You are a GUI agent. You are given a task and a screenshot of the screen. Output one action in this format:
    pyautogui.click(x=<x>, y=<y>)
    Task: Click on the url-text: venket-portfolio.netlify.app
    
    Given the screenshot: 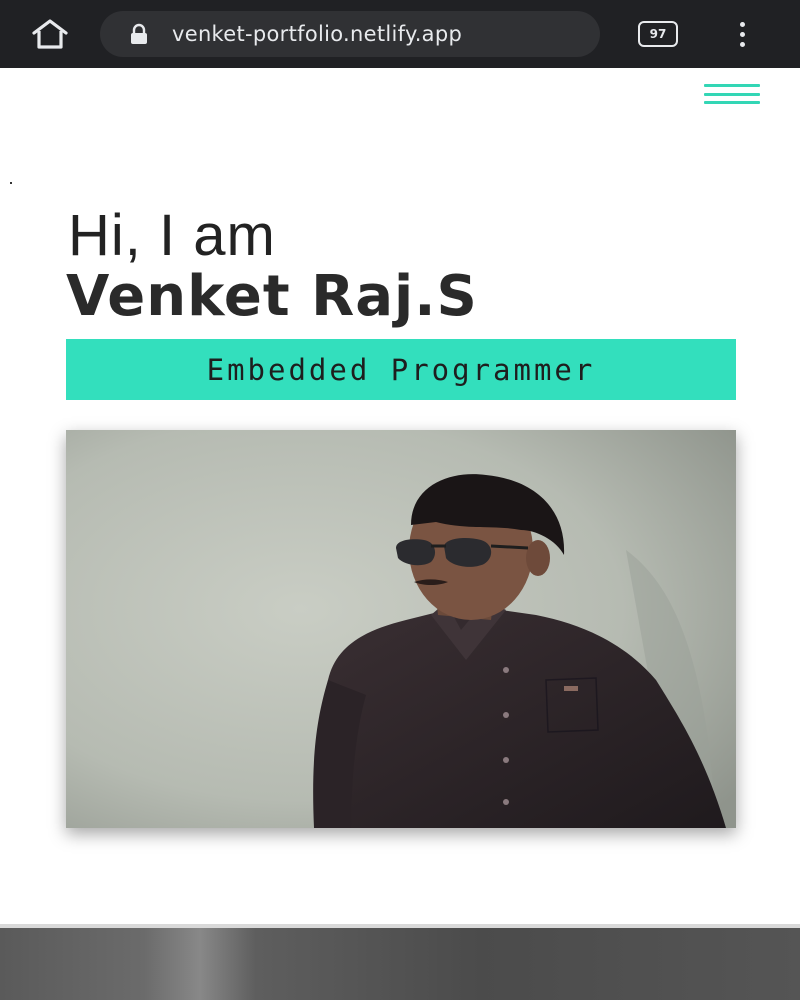 What is the action you would take?
    pyautogui.click(x=317, y=34)
    